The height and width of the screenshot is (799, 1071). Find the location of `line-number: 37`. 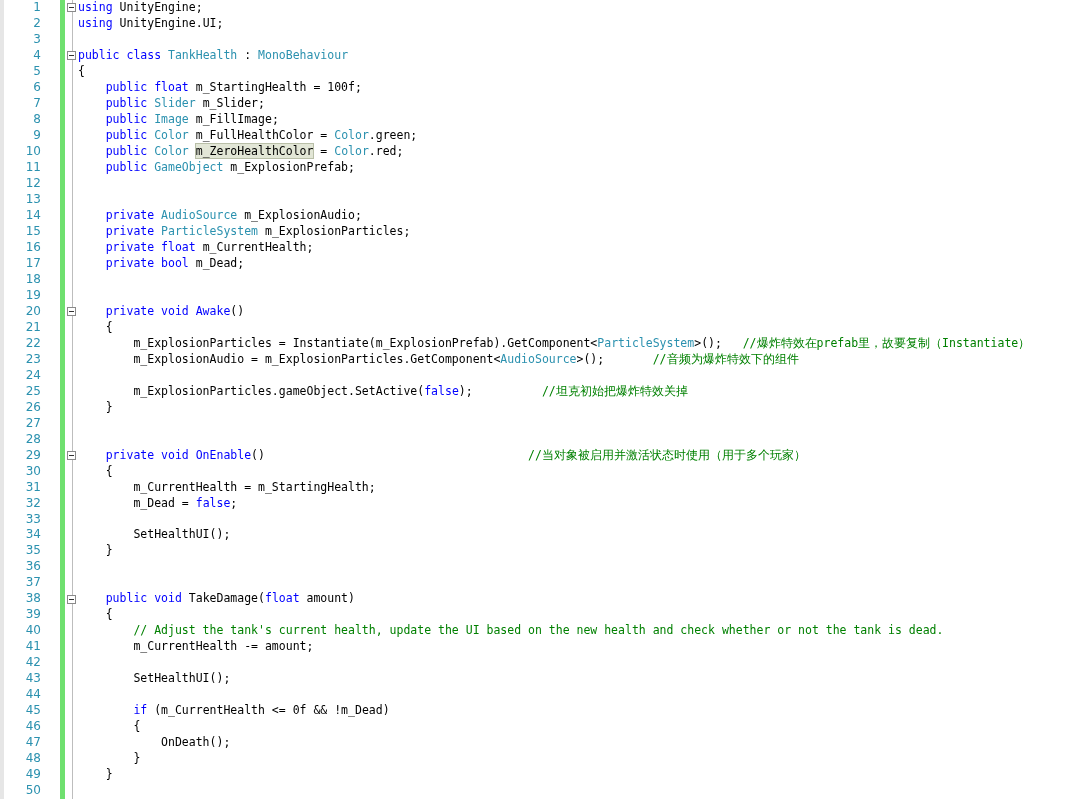

line-number: 37 is located at coordinates (33, 583).